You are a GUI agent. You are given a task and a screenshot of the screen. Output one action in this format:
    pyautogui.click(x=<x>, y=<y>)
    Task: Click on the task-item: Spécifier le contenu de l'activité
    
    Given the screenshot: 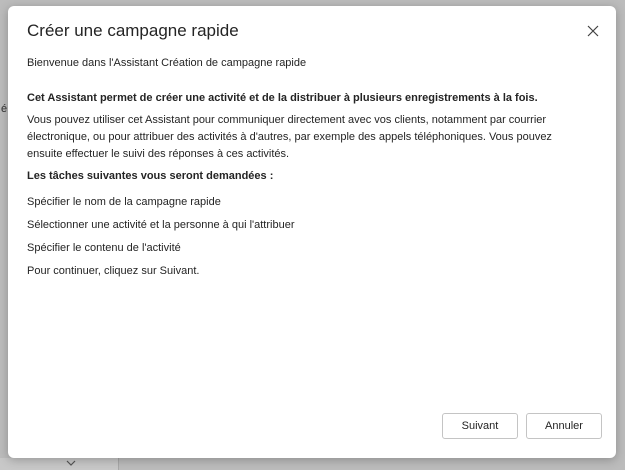 What is the action you would take?
    pyautogui.click(x=104, y=248)
    